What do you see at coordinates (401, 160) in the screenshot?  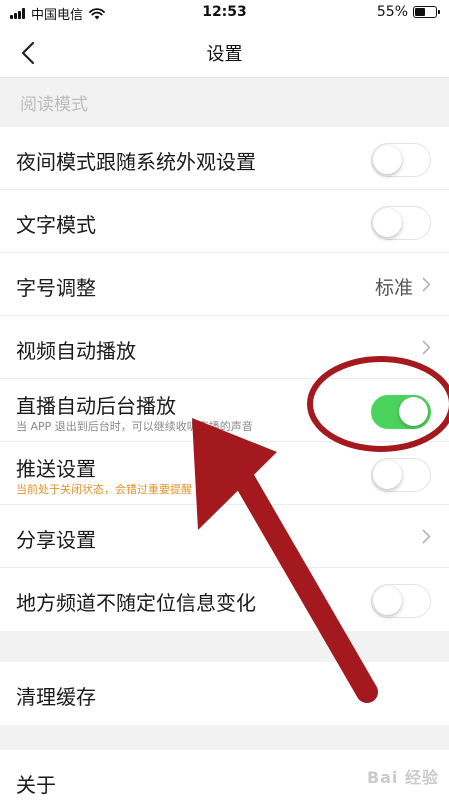 I see `night-mode-toggle` at bounding box center [401, 160].